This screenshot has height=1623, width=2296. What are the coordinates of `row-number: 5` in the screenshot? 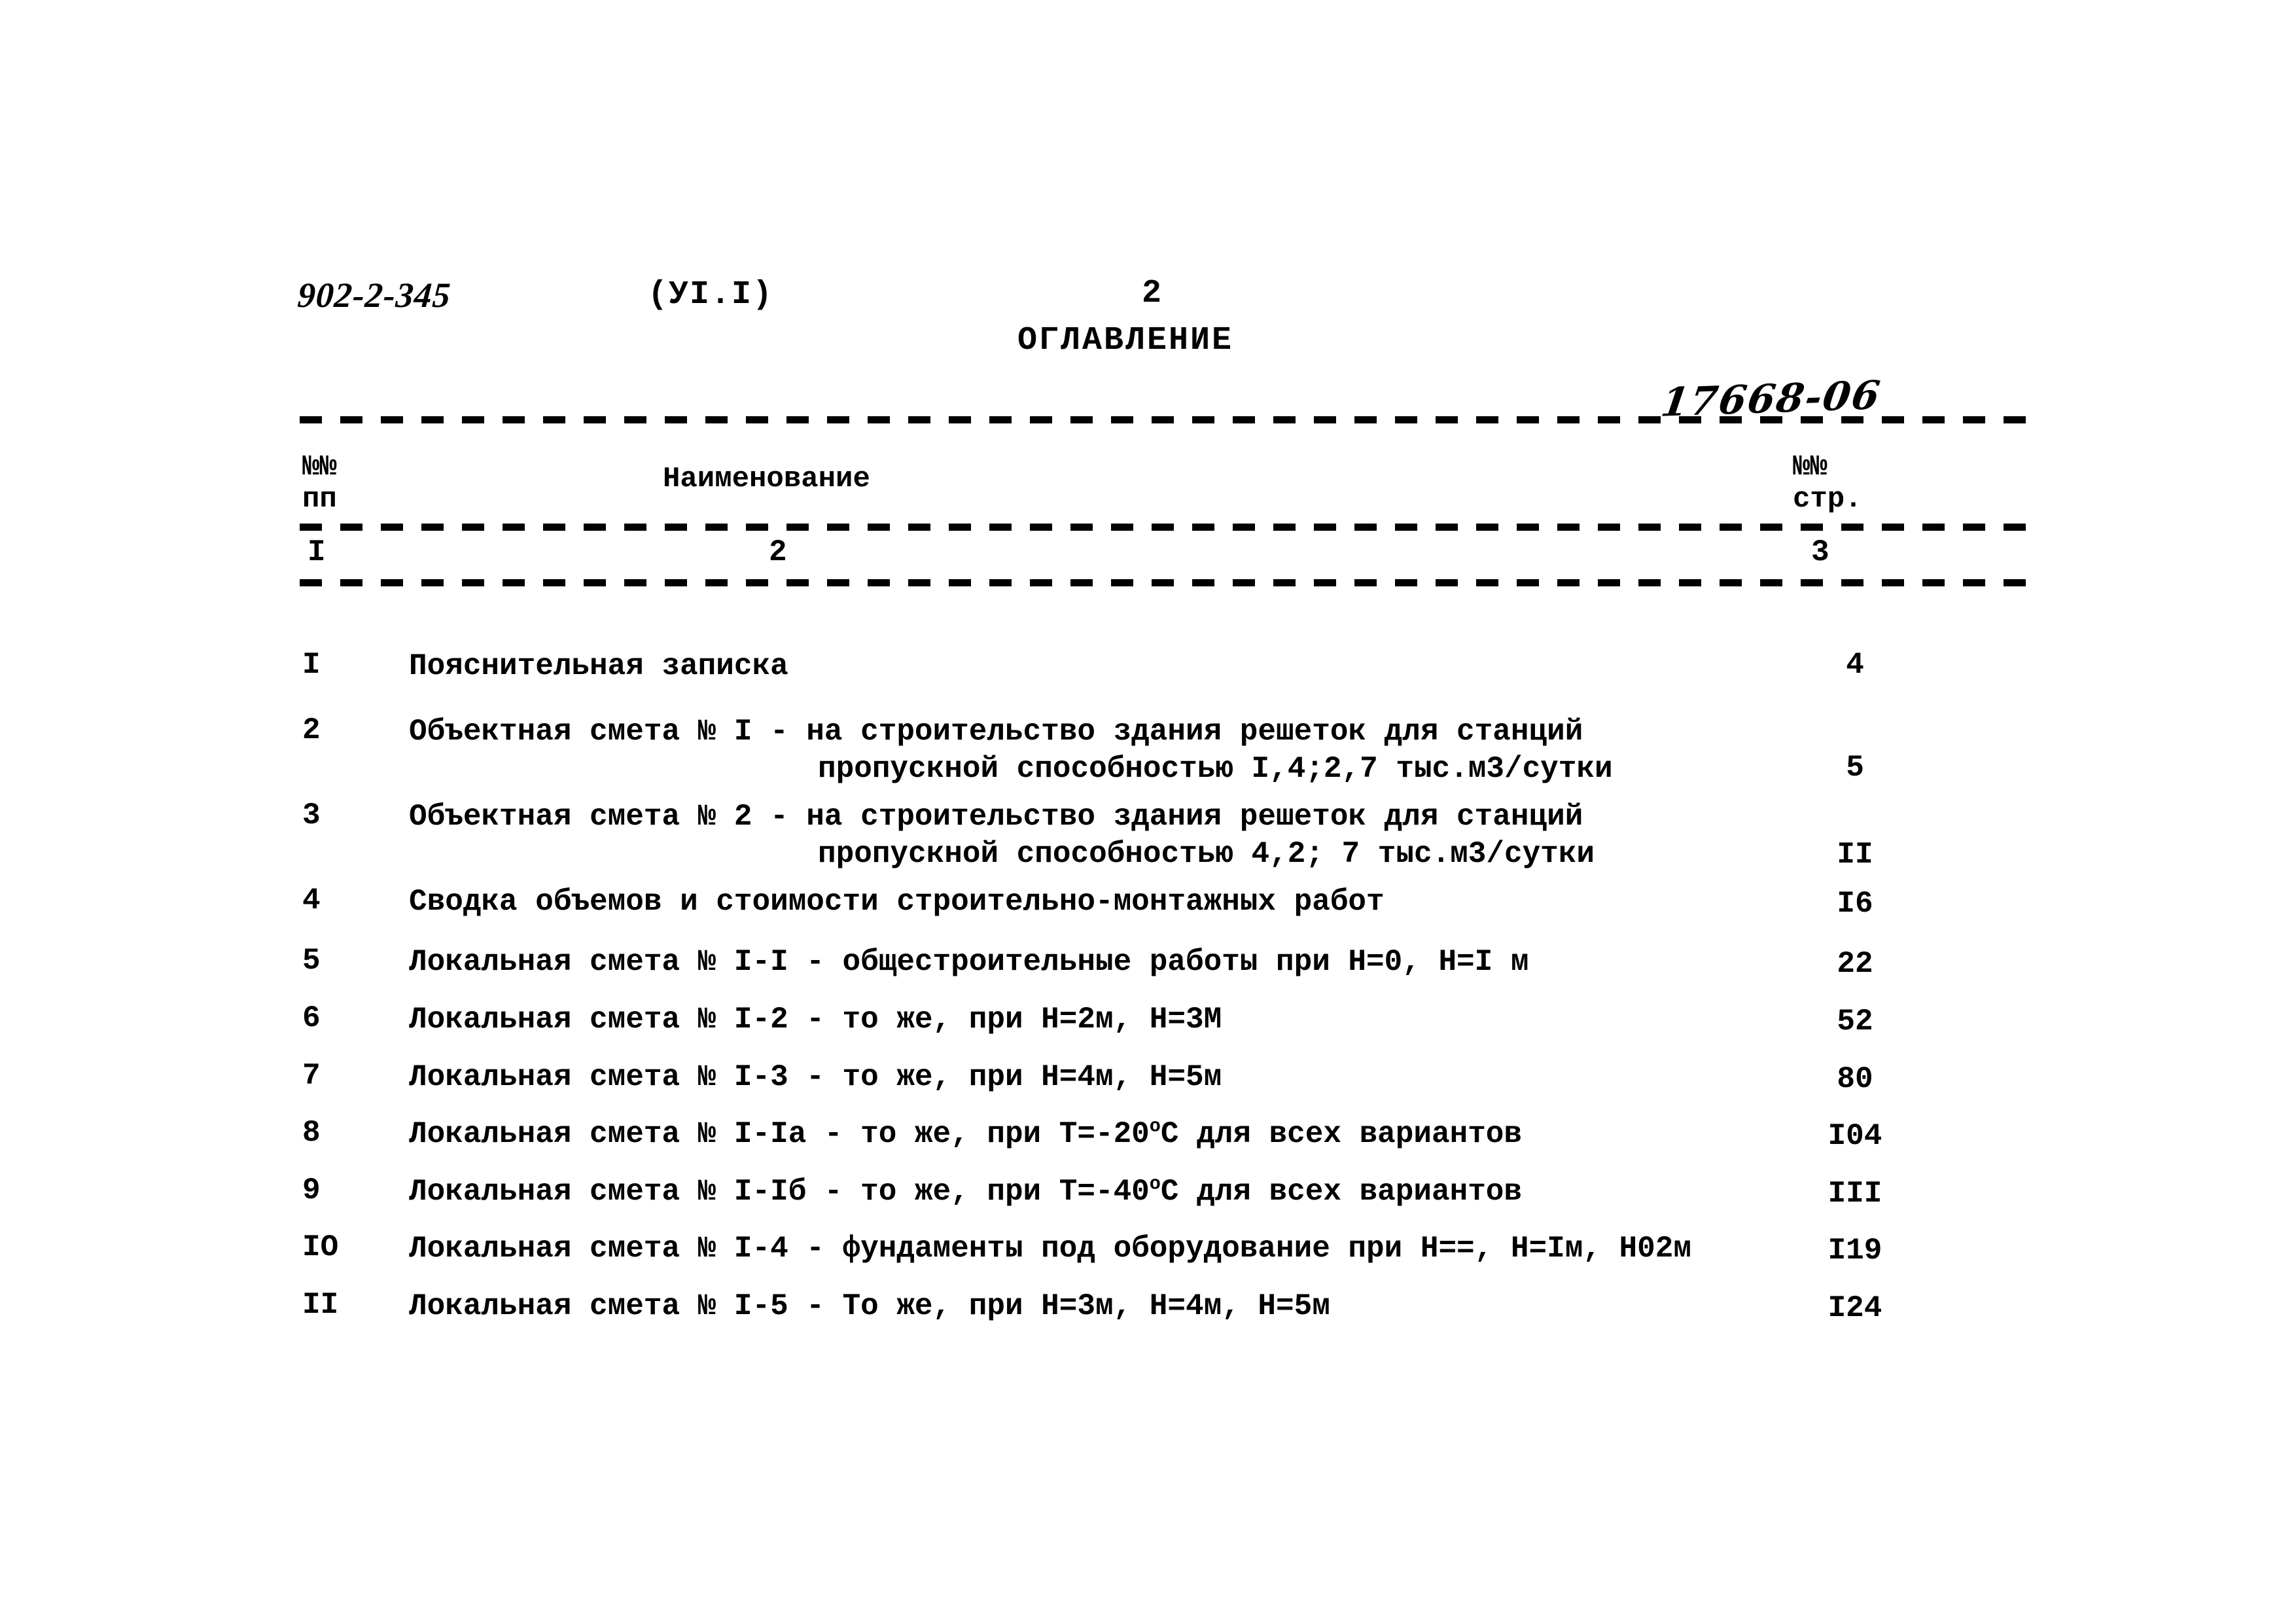 It's located at (311, 961).